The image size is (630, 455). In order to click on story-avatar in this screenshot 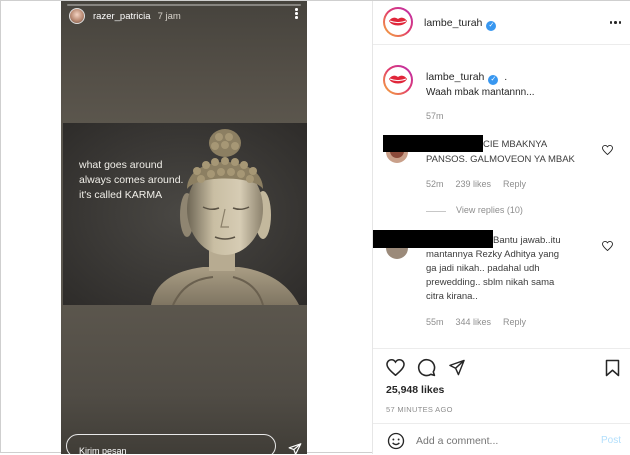, I will do `click(77, 16)`.